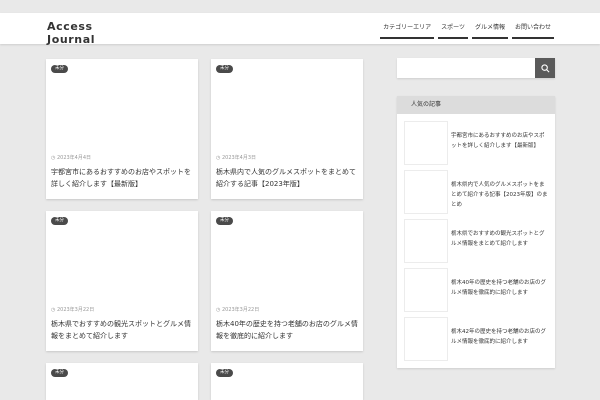 The image size is (600, 400). What do you see at coordinates (500, 288) in the screenshot?
I see `widget-item-title: 栃木40年の歴史を持つ老舗のお店のグルメ情報を徹底的に紹介します` at bounding box center [500, 288].